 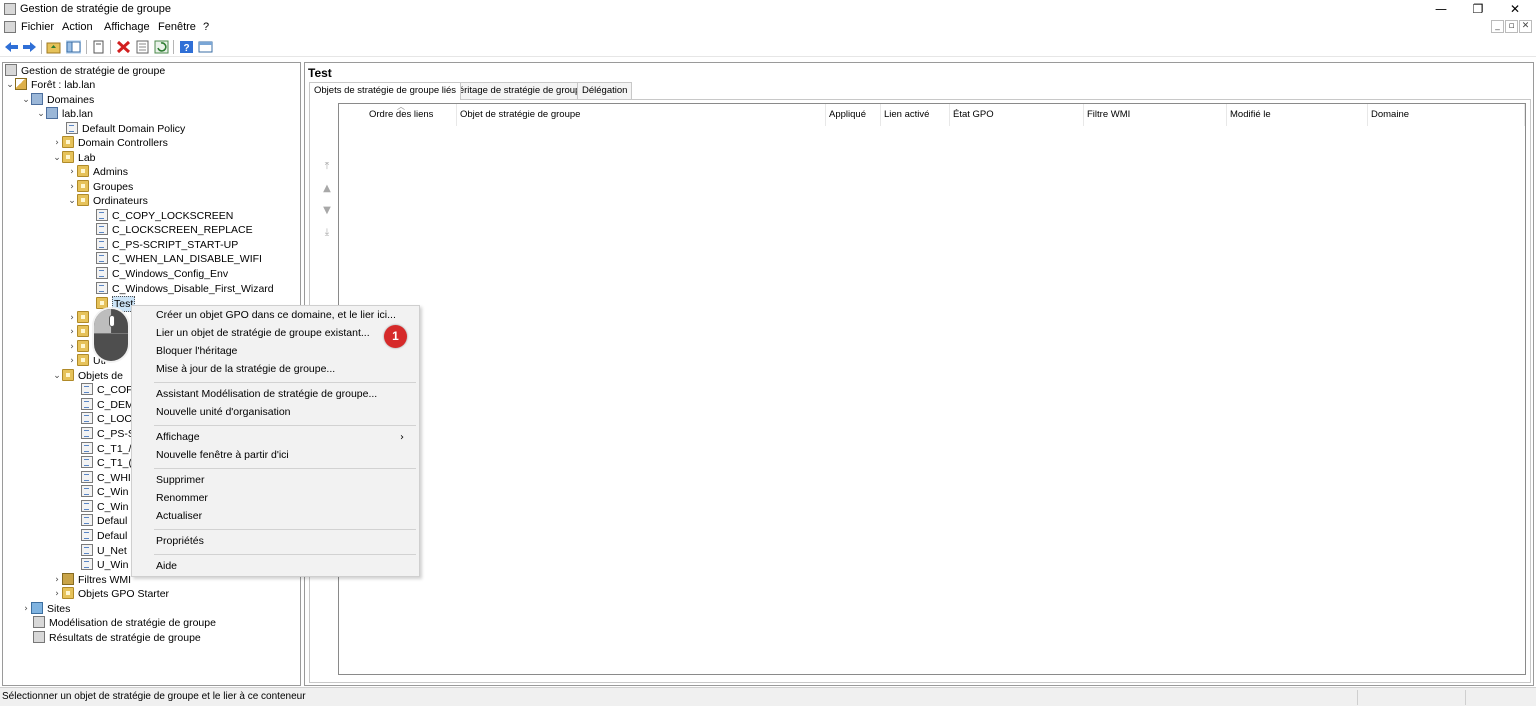 What do you see at coordinates (29, 47) in the screenshot?
I see `forward-arrow-icon` at bounding box center [29, 47].